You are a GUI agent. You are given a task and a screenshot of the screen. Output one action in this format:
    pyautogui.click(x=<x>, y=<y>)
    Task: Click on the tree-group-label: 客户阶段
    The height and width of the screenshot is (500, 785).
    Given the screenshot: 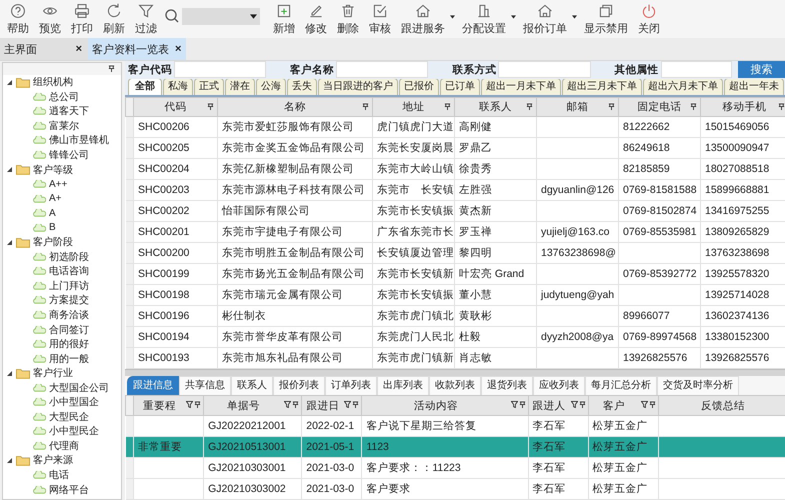 What is the action you would take?
    pyautogui.click(x=53, y=242)
    